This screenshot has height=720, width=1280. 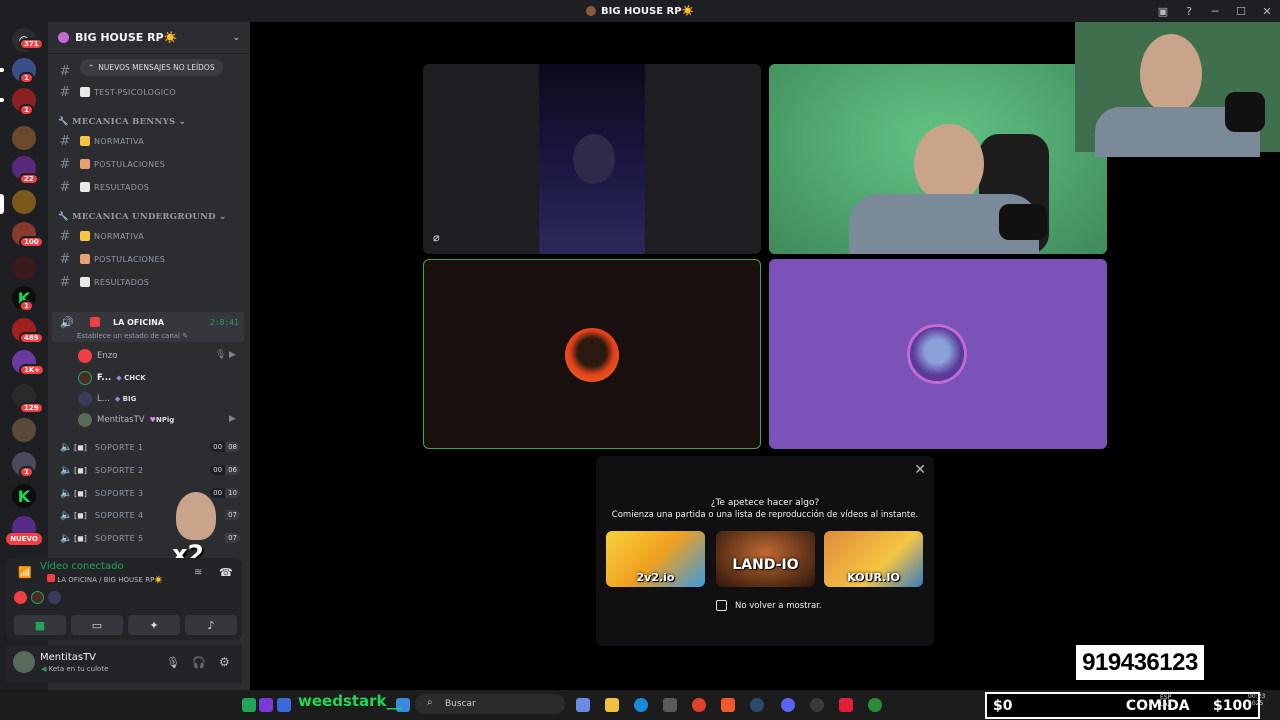 I want to click on server-icon: K, so click(x=24, y=496).